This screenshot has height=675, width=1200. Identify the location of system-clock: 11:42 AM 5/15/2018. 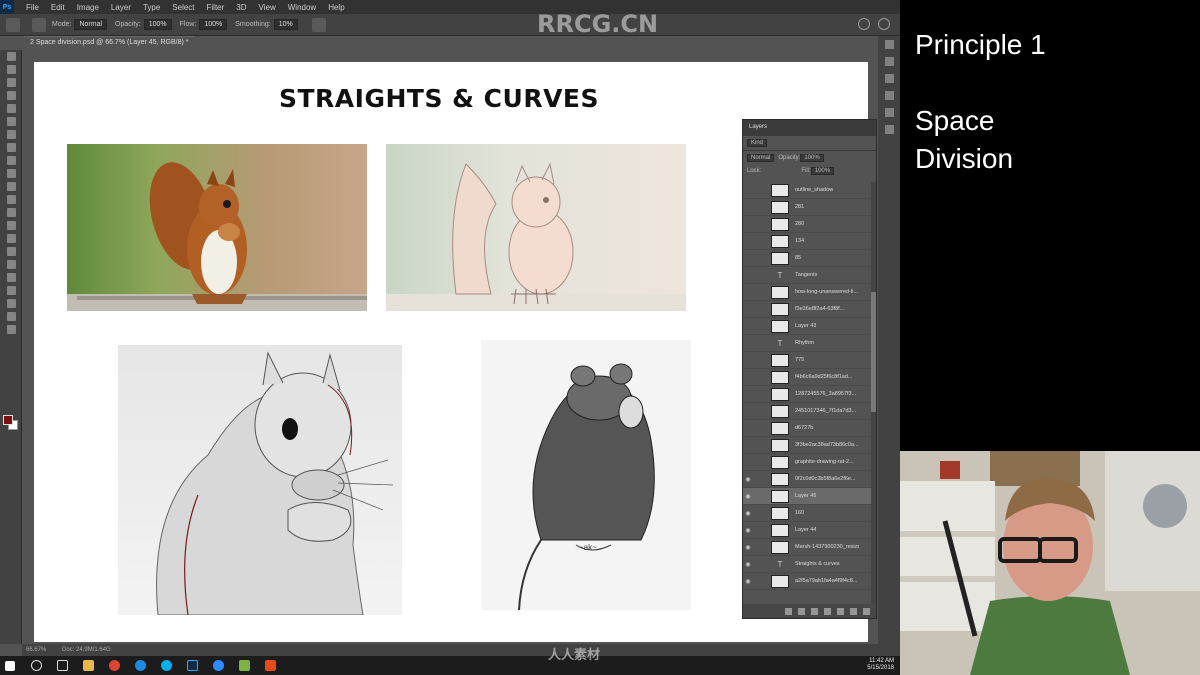
(880, 665).